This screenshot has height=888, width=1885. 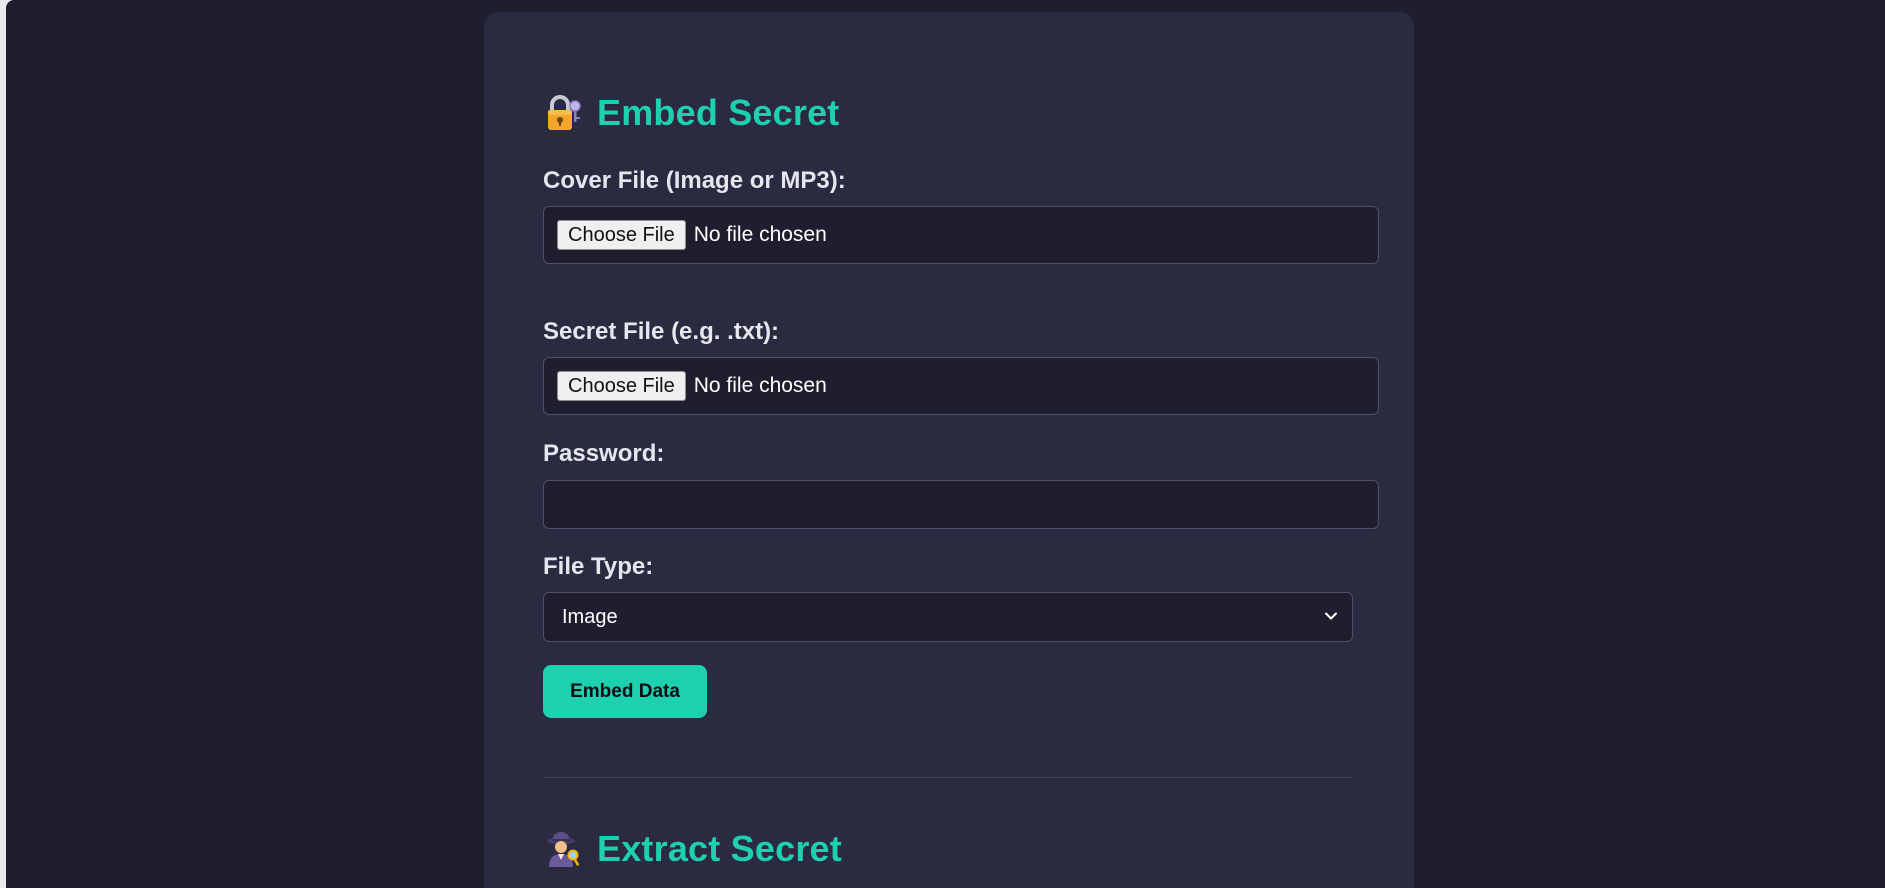 What do you see at coordinates (961, 504) in the screenshot?
I see `password-field` at bounding box center [961, 504].